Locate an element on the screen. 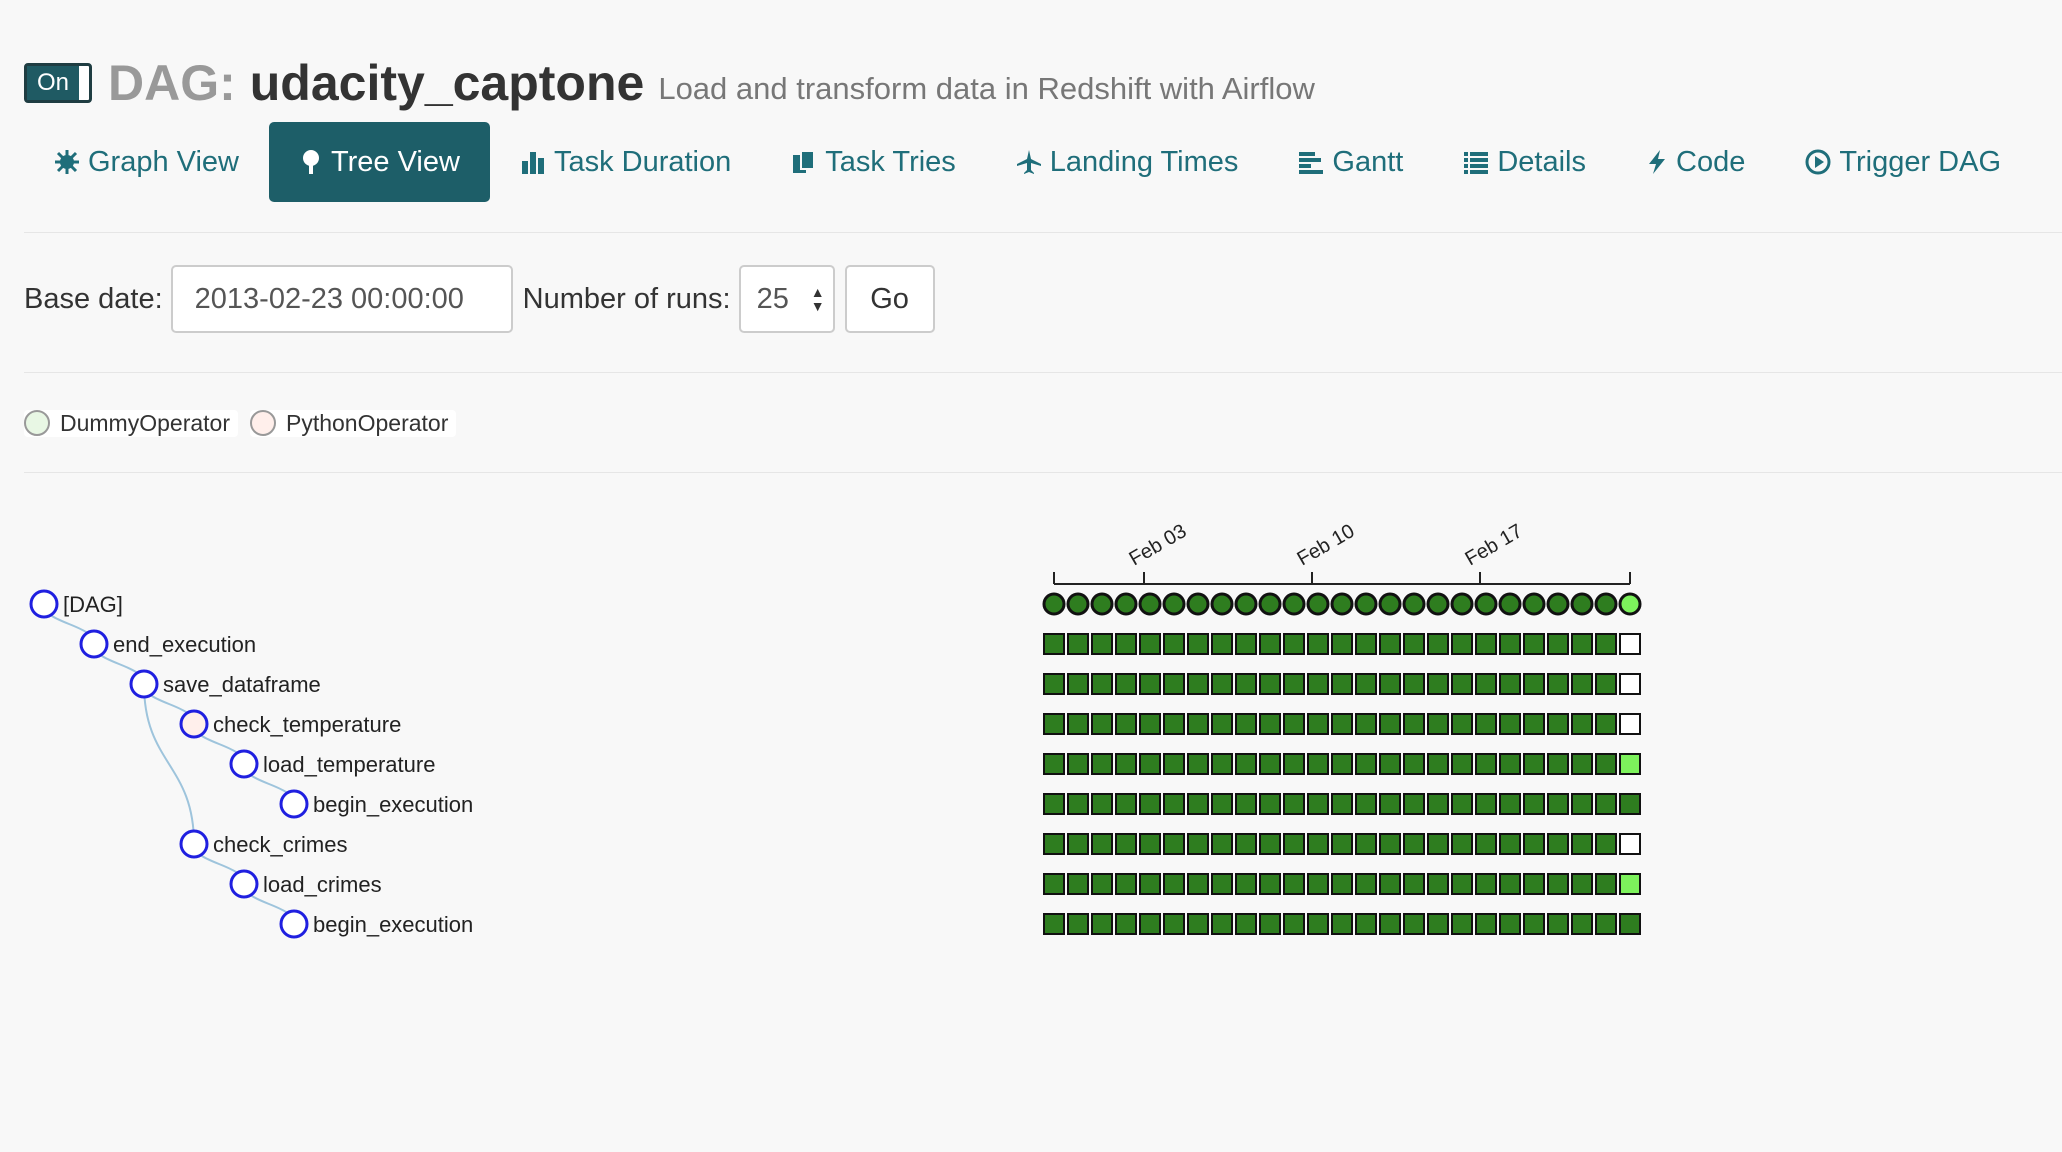 This screenshot has width=2062, height=1152. tab-task-duration: Task Duration is located at coordinates (625, 162).